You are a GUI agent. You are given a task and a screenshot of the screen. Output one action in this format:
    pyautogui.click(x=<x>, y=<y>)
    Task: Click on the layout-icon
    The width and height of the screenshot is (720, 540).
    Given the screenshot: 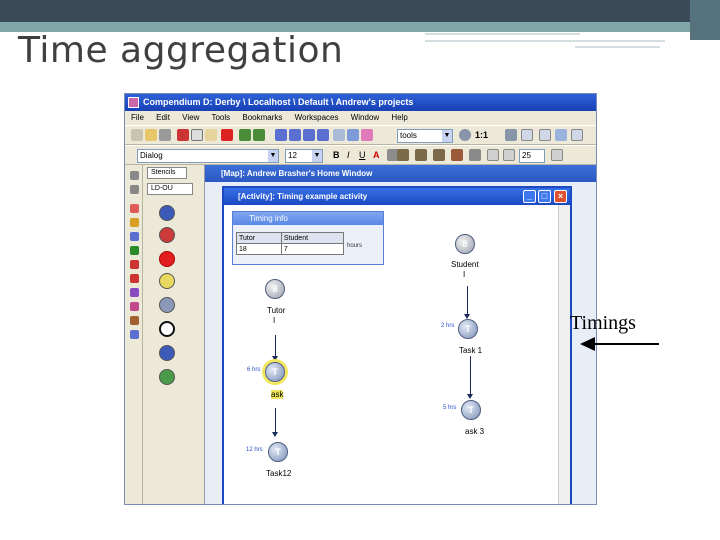 What is the action you would take?
    pyautogui.click(x=577, y=135)
    